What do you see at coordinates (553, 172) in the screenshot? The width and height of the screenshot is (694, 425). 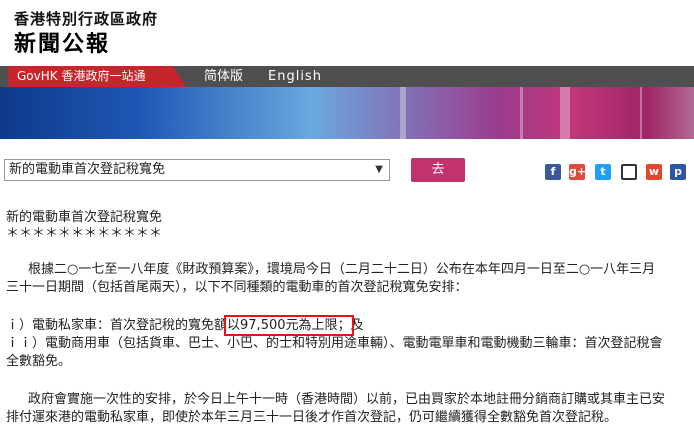 I see `facebook-share-icon: f` at bounding box center [553, 172].